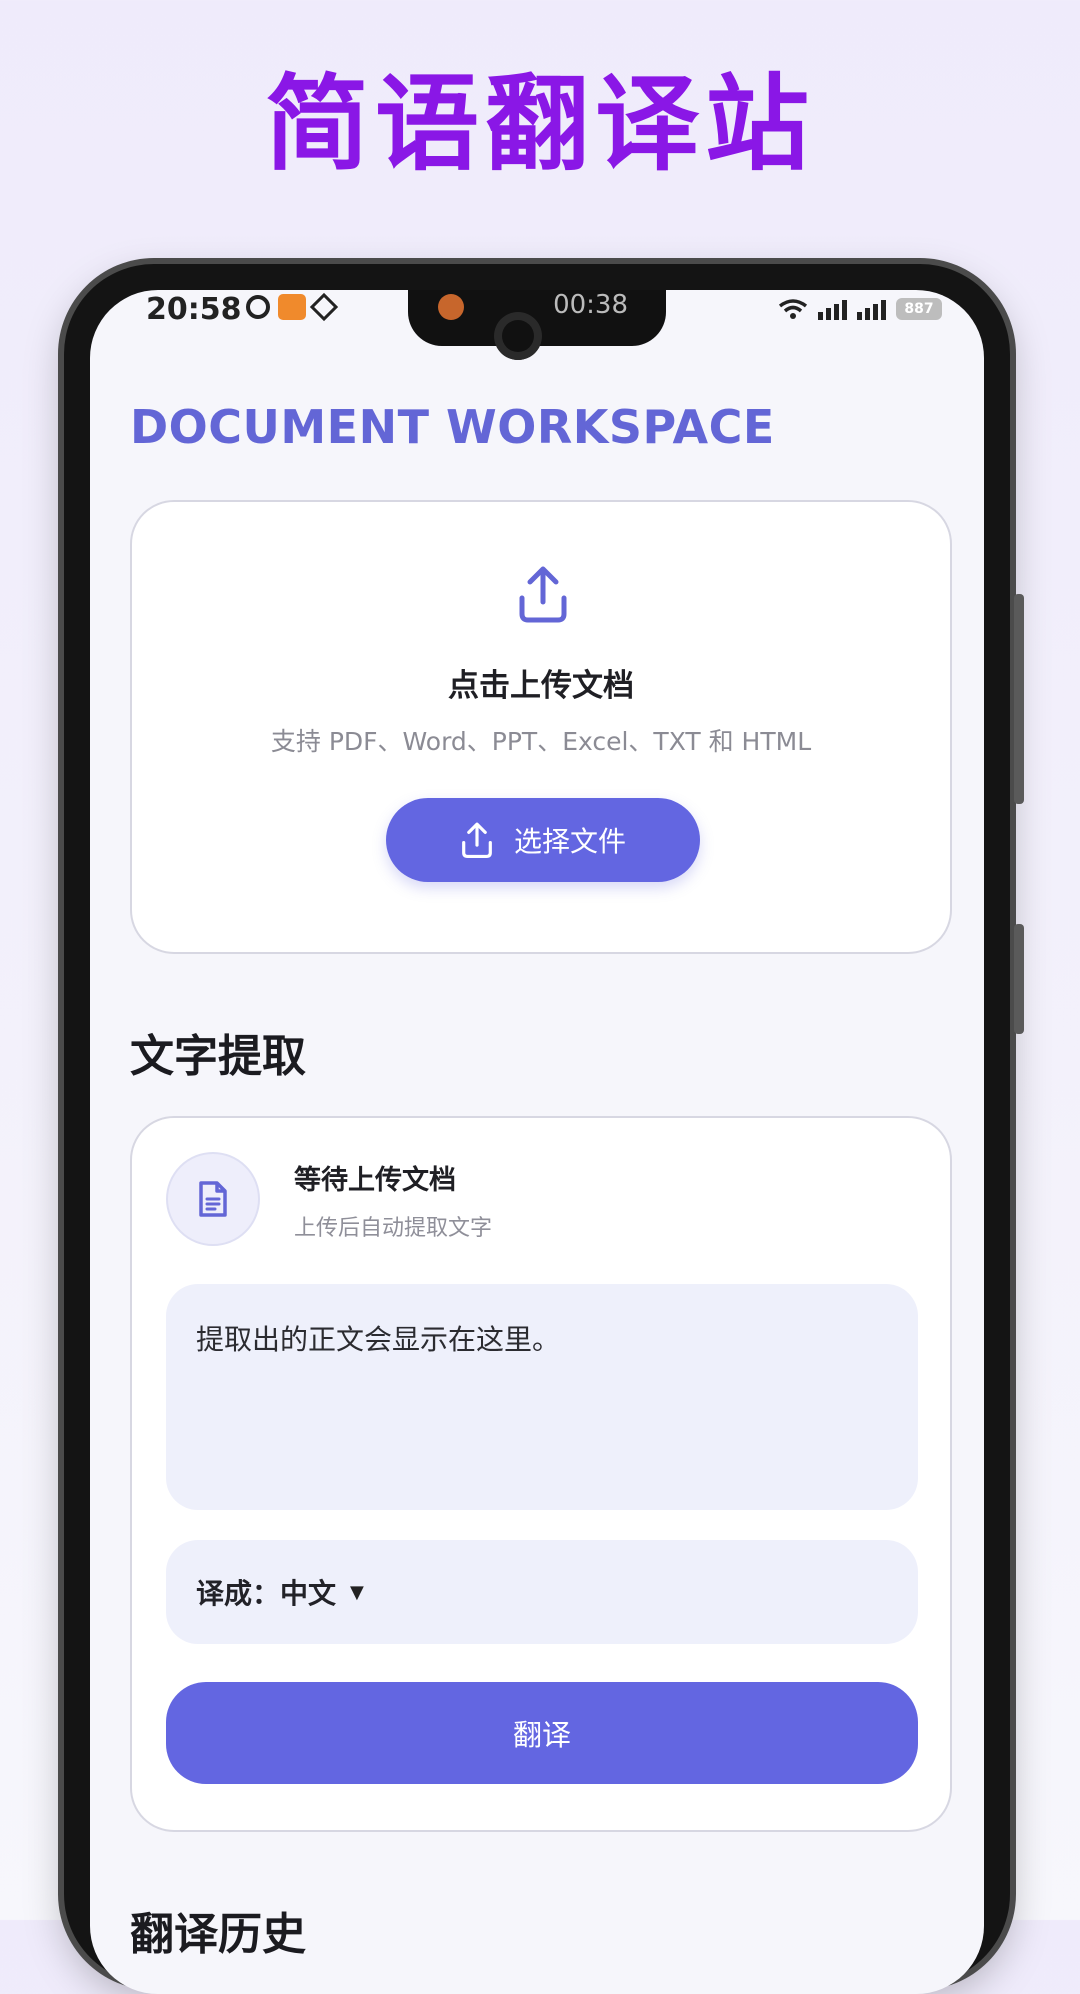 The image size is (1080, 1994). I want to click on app-title: DOCUMENT WORKSPACE, so click(452, 427).